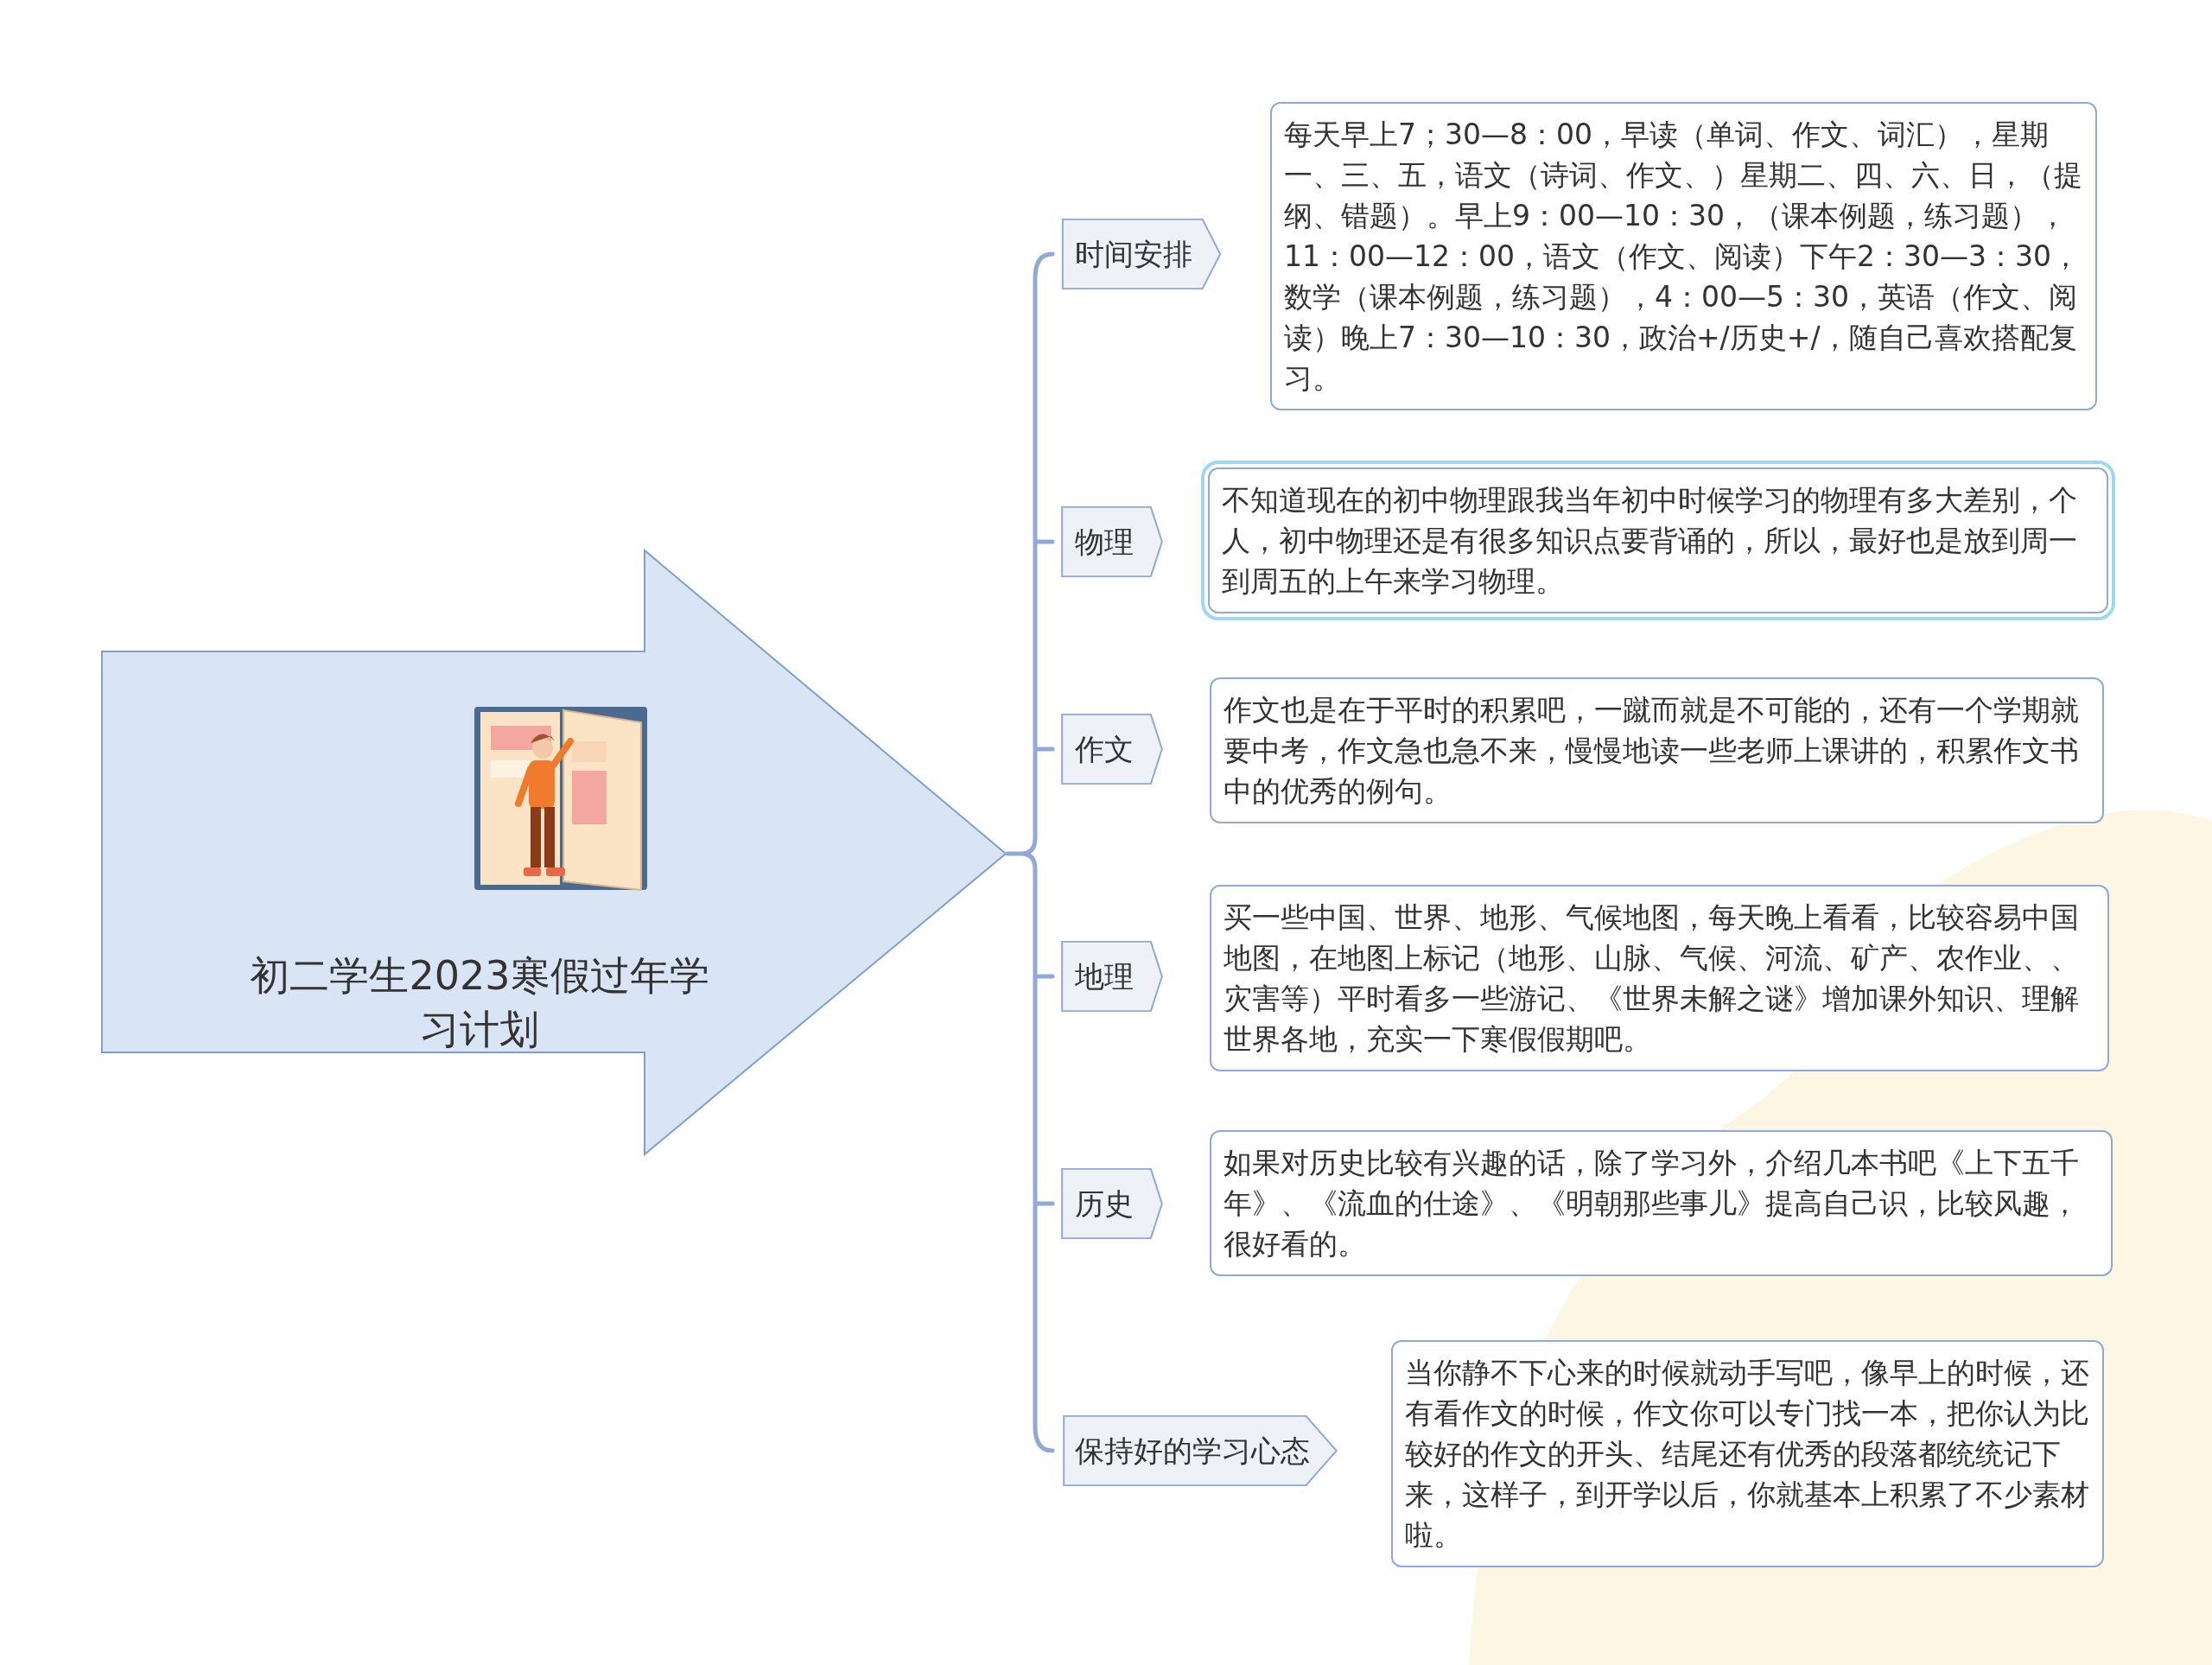  What do you see at coordinates (479, 1002) in the screenshot?
I see `central-topic-title: 初二学生2023寒假过年学习计划` at bounding box center [479, 1002].